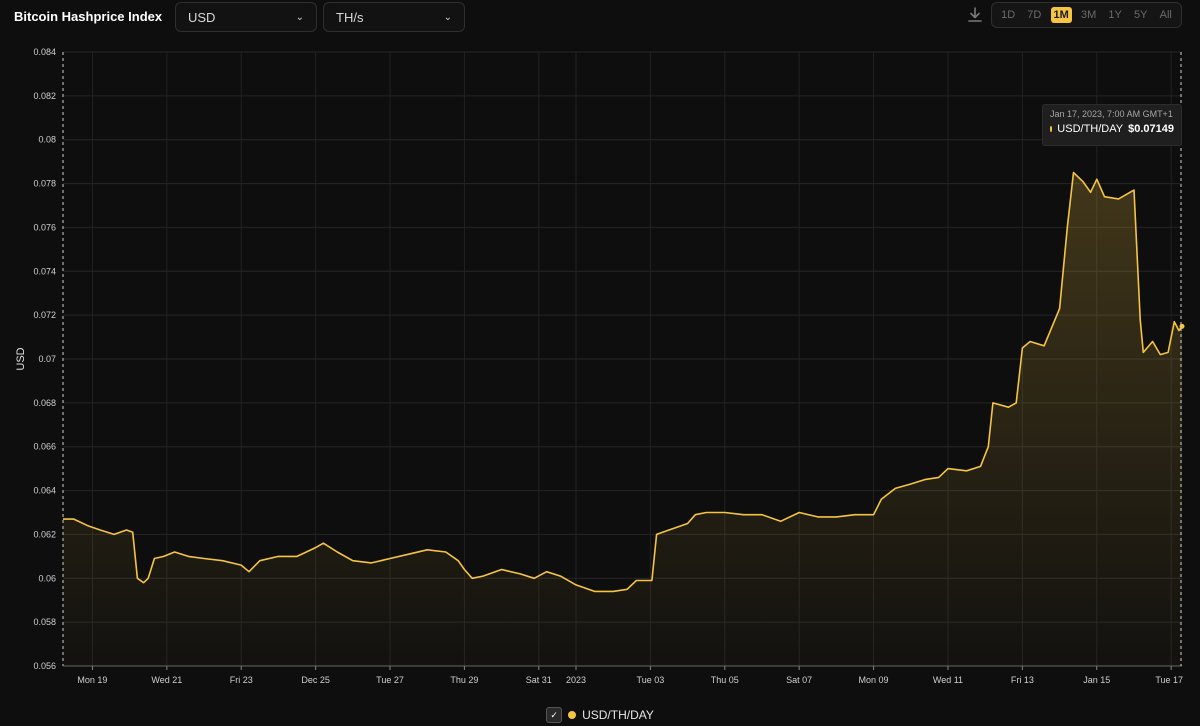 This screenshot has width=1200, height=726. What do you see at coordinates (1182, 326) in the screenshot?
I see `hover-point` at bounding box center [1182, 326].